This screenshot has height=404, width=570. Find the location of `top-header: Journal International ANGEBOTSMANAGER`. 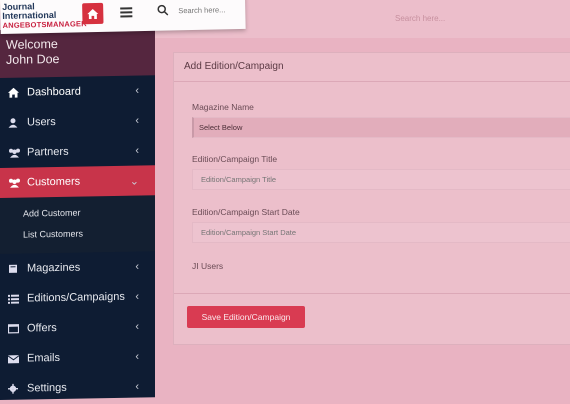

top-header: Journal International ANGEBOTSMANAGER is located at coordinates (123, 17).